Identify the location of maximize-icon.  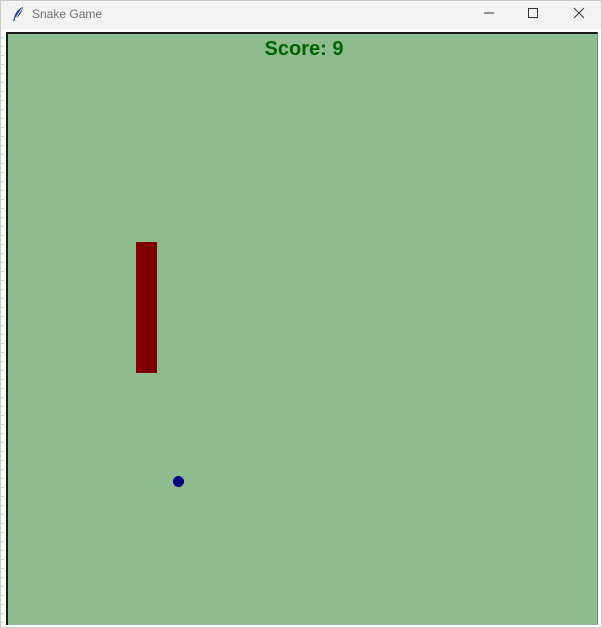
(533, 15).